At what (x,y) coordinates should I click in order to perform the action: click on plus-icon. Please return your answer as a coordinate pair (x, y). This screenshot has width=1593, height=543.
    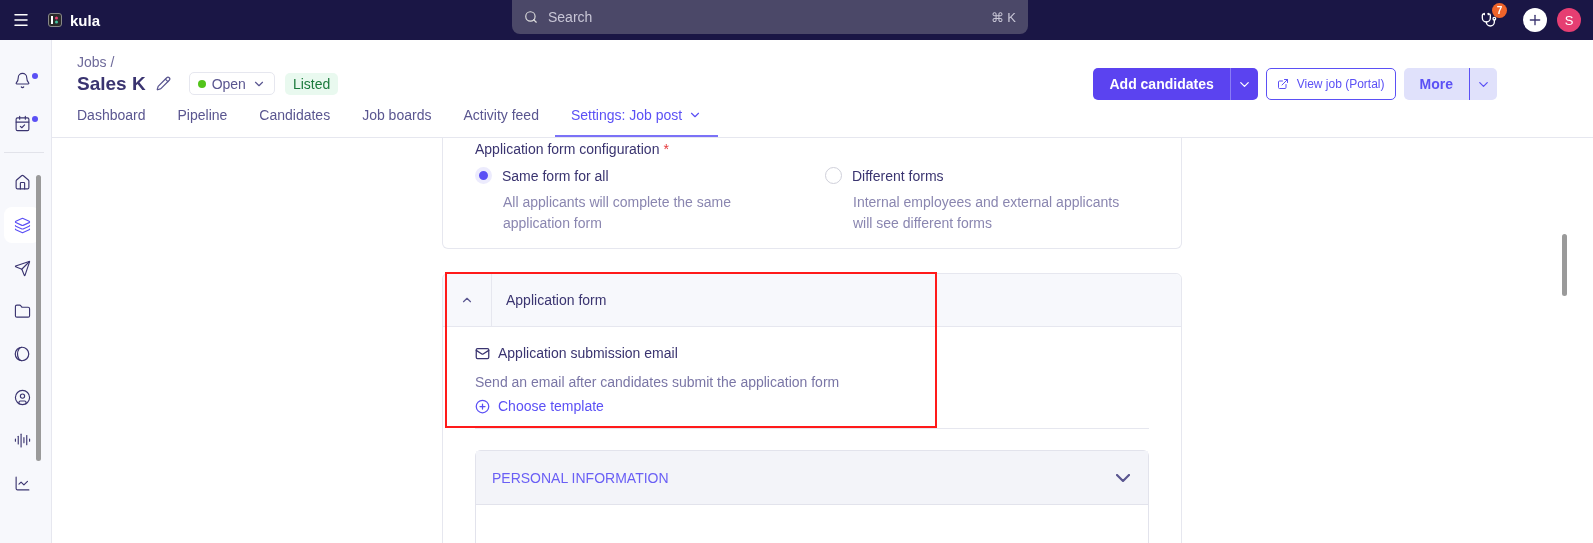
    Looking at the image, I should click on (1535, 20).